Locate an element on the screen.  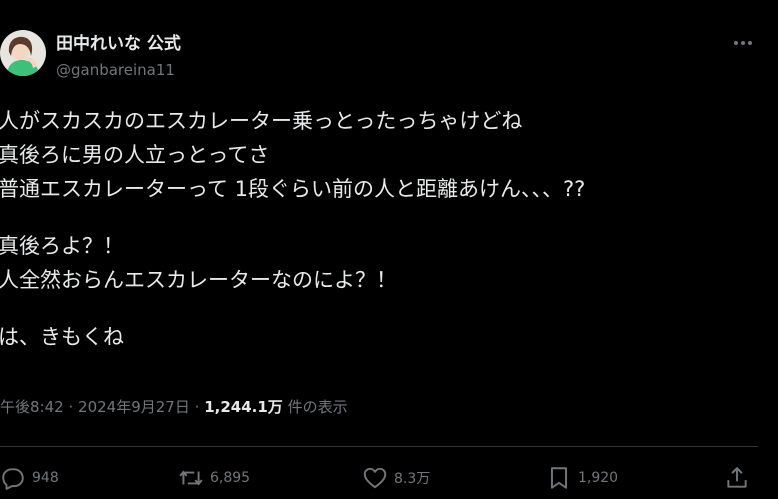
tweet-text-line: は、きもくね is located at coordinates (62, 337).